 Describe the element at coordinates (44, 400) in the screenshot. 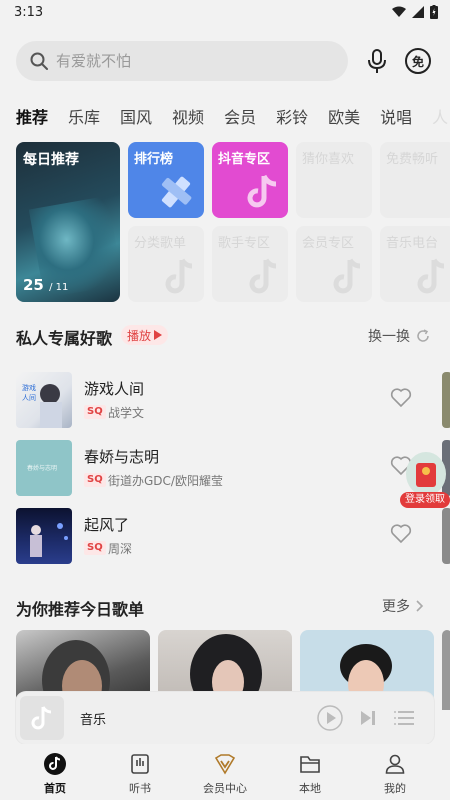

I see `song-cover: 游戏 人间` at that location.